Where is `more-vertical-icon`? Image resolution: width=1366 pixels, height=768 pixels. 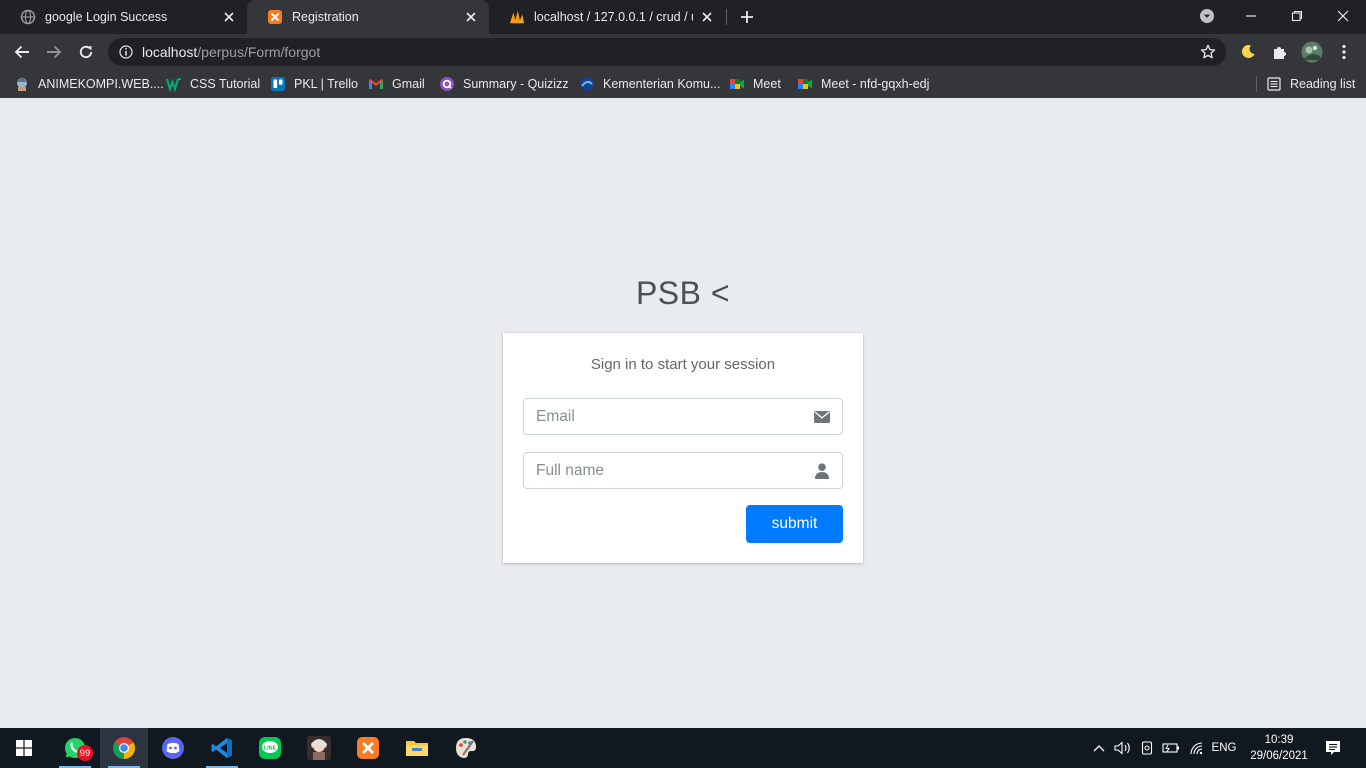
more-vertical-icon is located at coordinates (1344, 52).